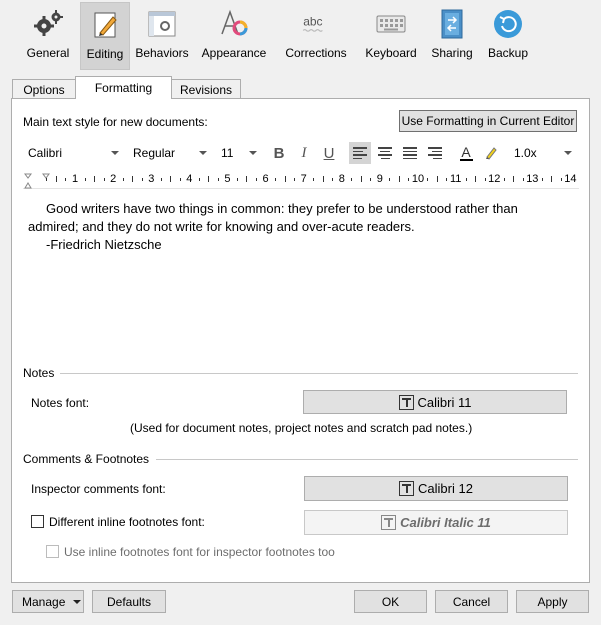 The image size is (601, 625). Describe the element at coordinates (312, 22) in the screenshot. I see `svg-text: abc` at that location.